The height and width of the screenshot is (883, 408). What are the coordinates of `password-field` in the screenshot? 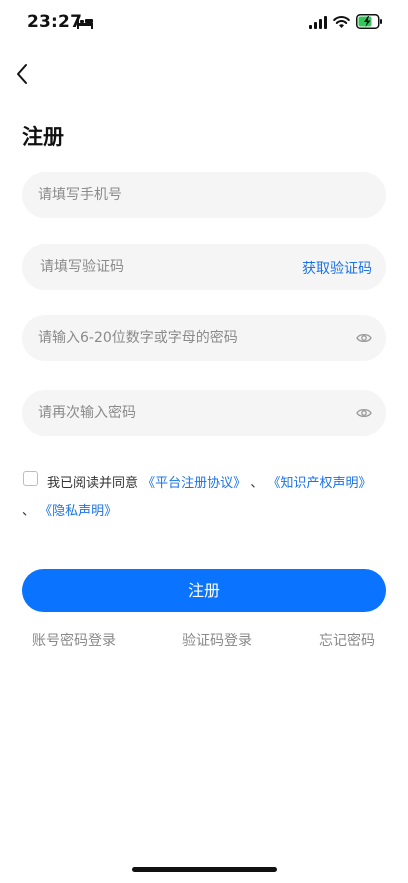 It's located at (204, 338).